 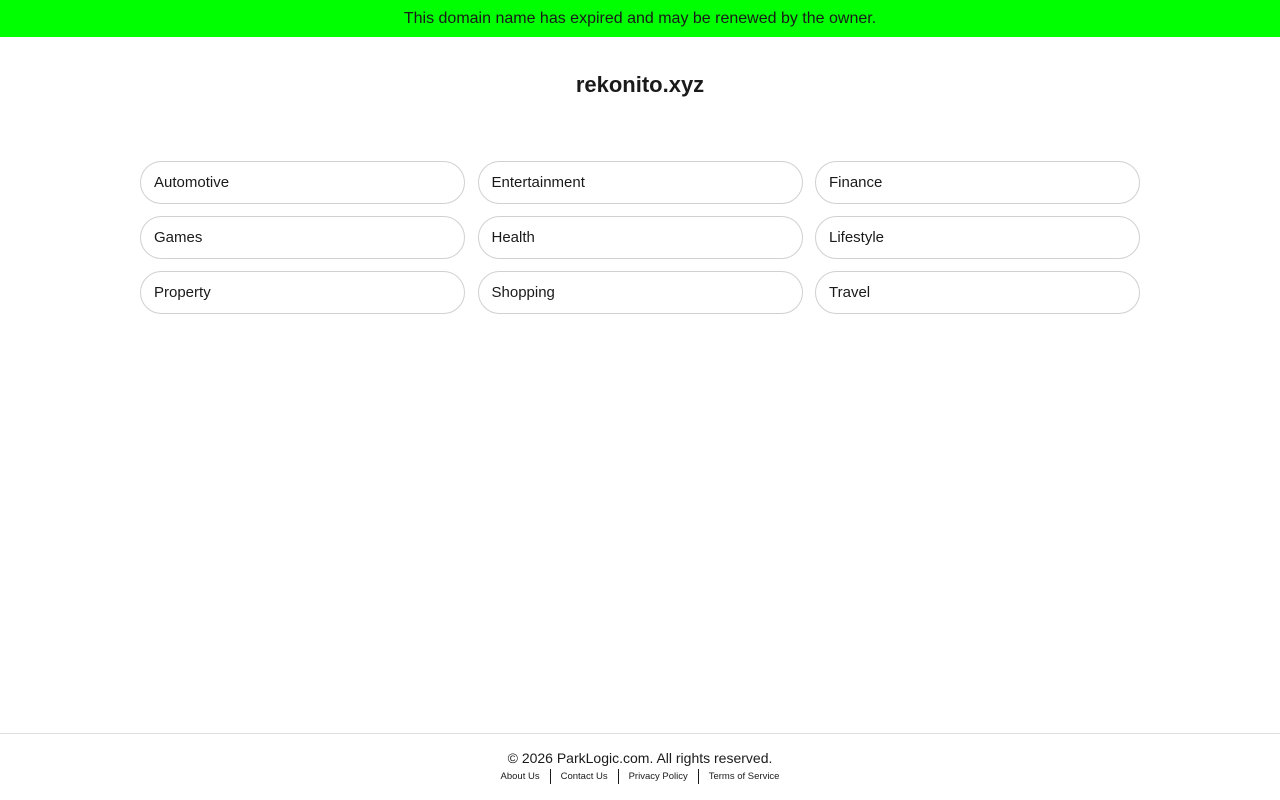 What do you see at coordinates (302, 182) in the screenshot?
I see `category-link-automotive: Automotive` at bounding box center [302, 182].